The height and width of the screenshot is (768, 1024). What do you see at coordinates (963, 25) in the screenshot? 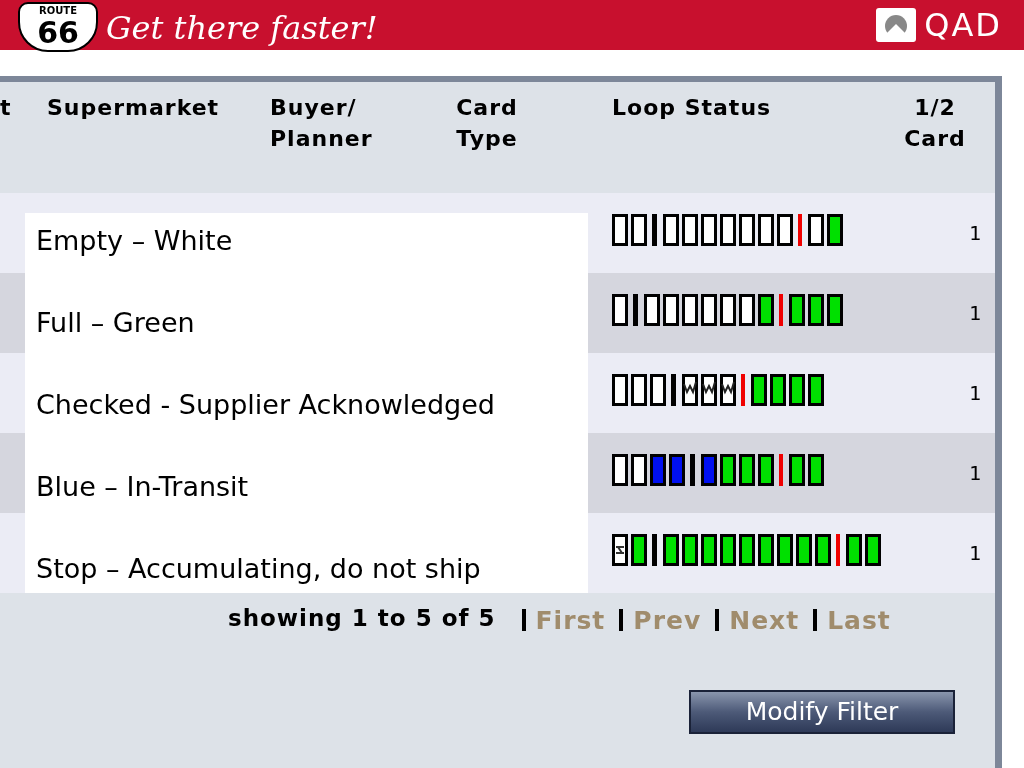
I see `brand-name: QAD` at bounding box center [963, 25].